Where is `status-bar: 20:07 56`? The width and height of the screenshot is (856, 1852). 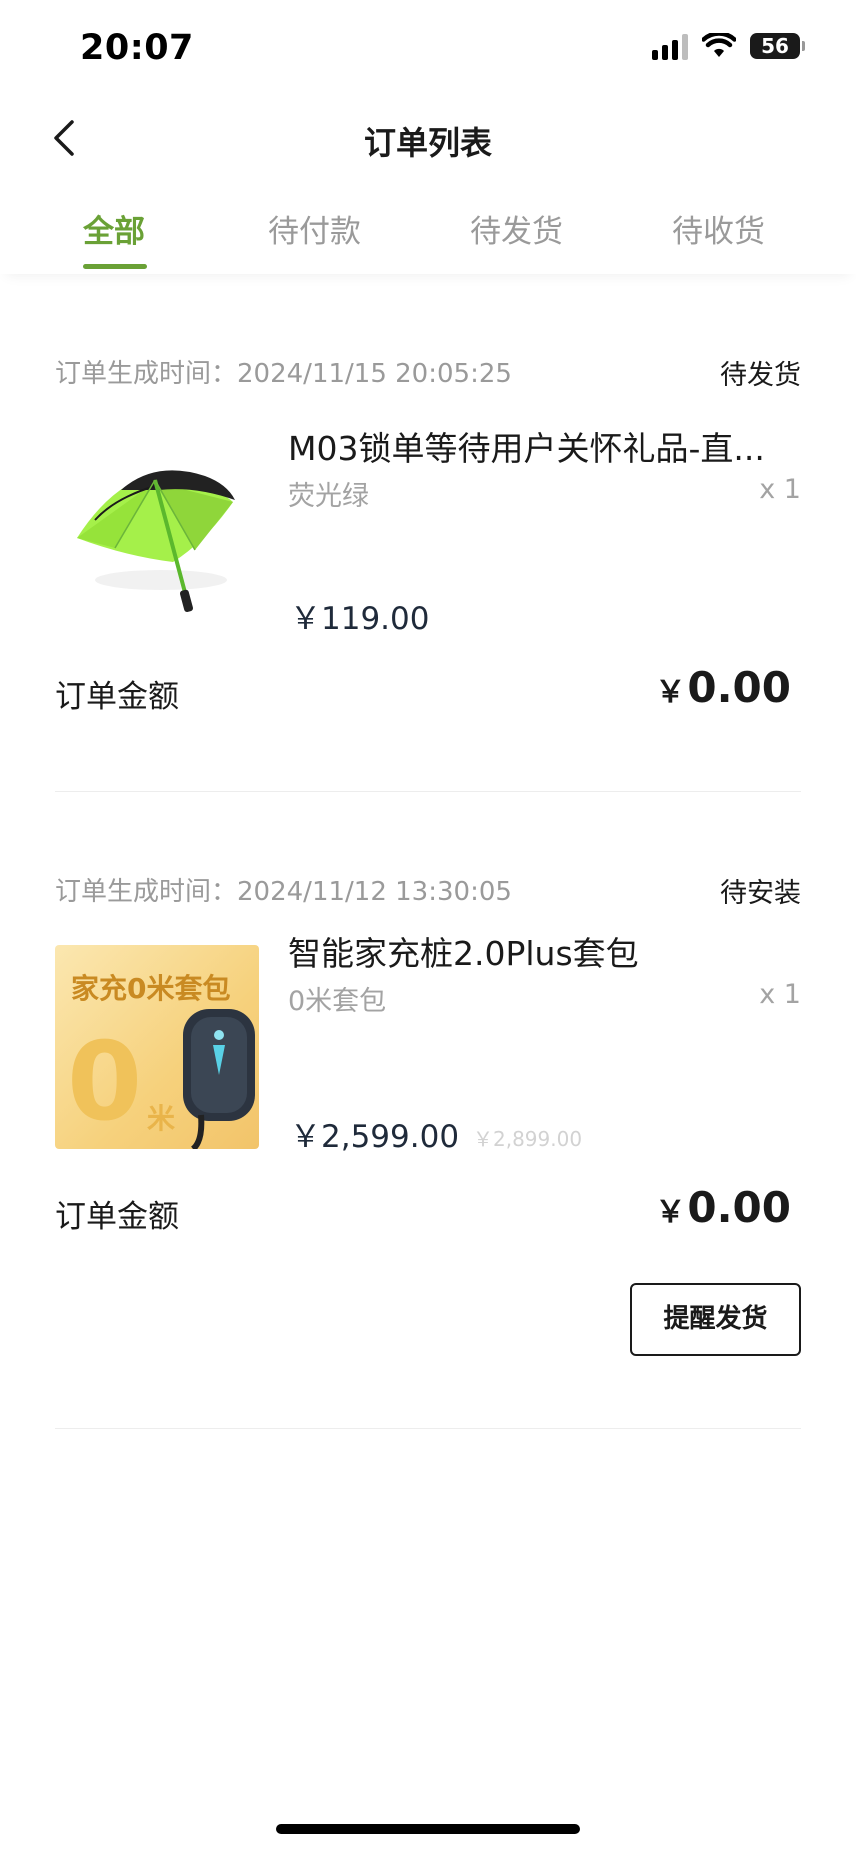 status-bar: 20:07 56 is located at coordinates (428, 50).